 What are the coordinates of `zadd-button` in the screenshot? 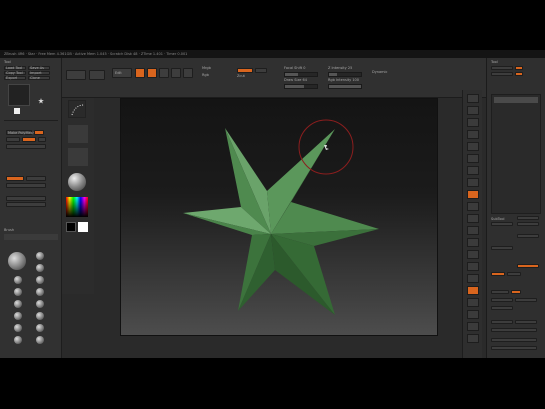 It's located at (245, 70).